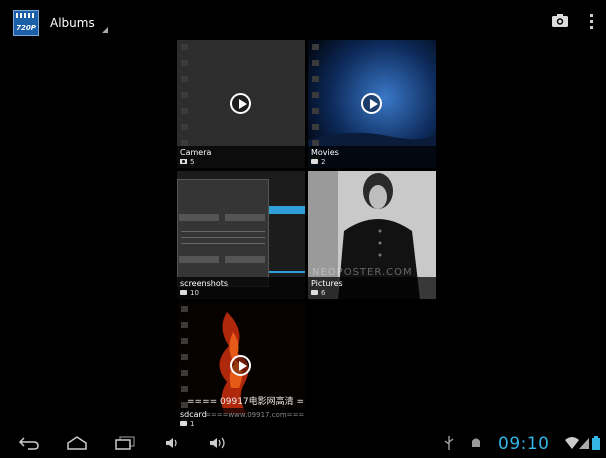  Describe the element at coordinates (72, 23) in the screenshot. I see `albums-spinner-title: Albums` at that location.